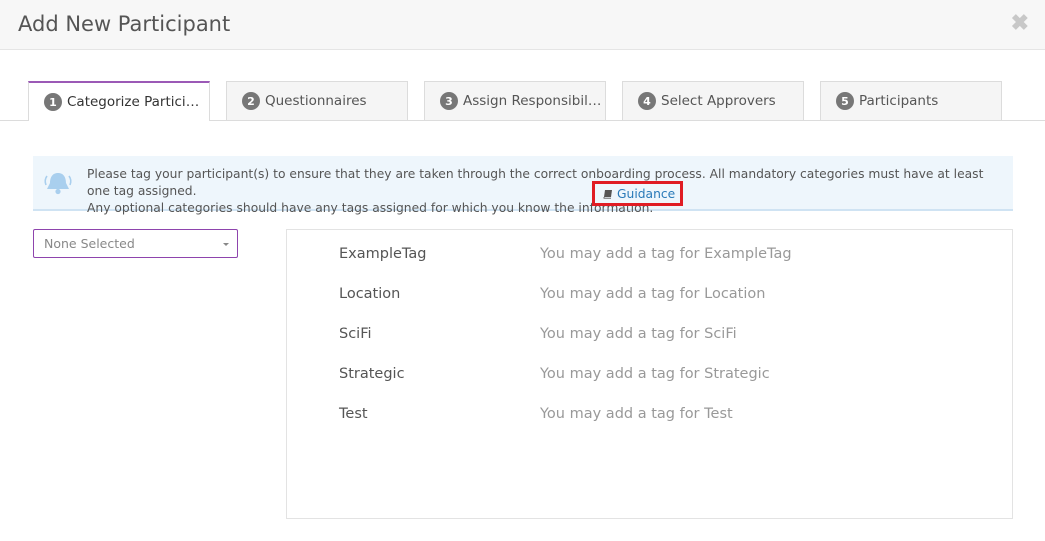 Image resolution: width=1045 pixels, height=541 pixels. I want to click on close-icon: ✖, so click(1020, 23).